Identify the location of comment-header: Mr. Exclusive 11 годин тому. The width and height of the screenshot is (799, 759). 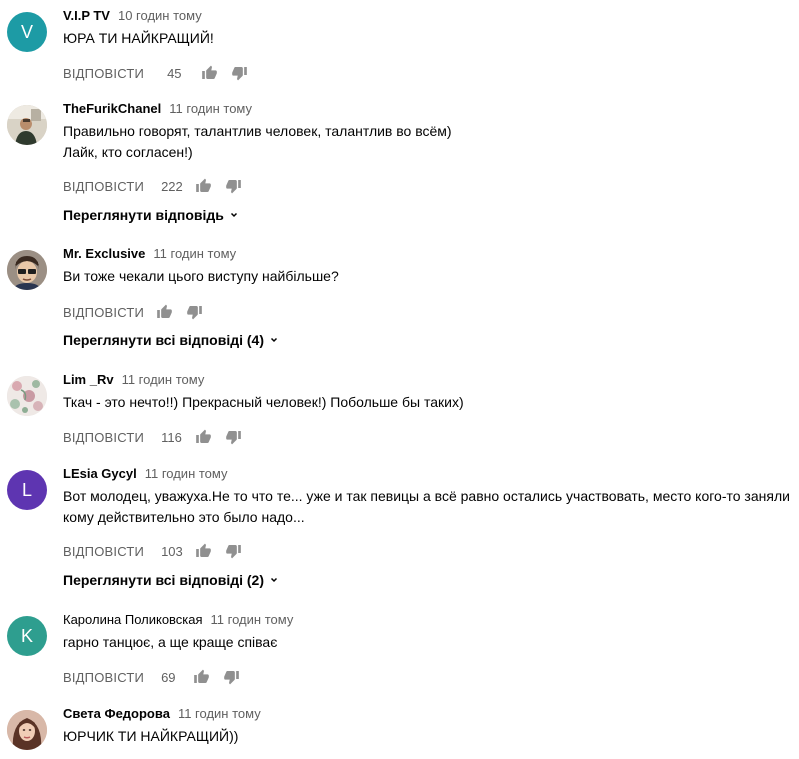
(149, 253).